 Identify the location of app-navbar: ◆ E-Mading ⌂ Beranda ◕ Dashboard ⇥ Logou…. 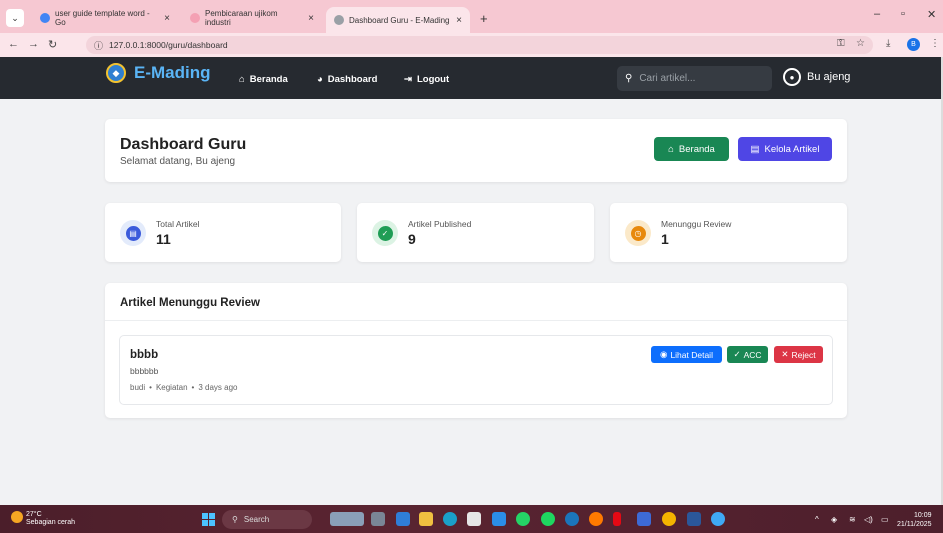
(470, 78).